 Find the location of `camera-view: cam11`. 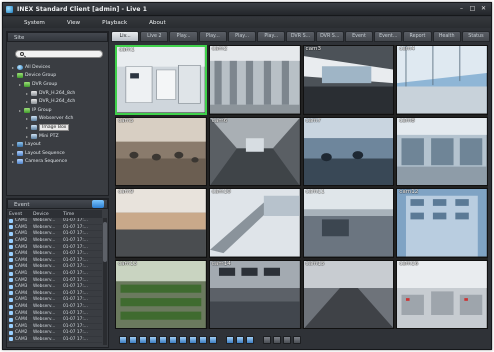

camera-view: cam11 is located at coordinates (348, 223).